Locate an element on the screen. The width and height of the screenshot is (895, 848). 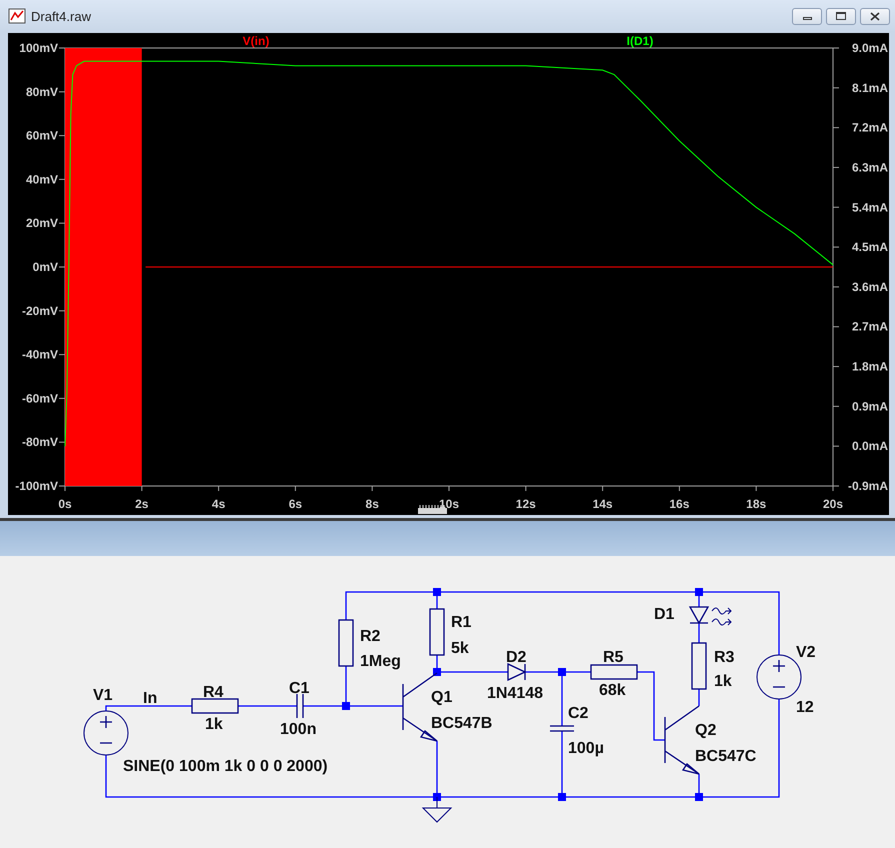
window-title: Draft4.raw is located at coordinates (61, 16).